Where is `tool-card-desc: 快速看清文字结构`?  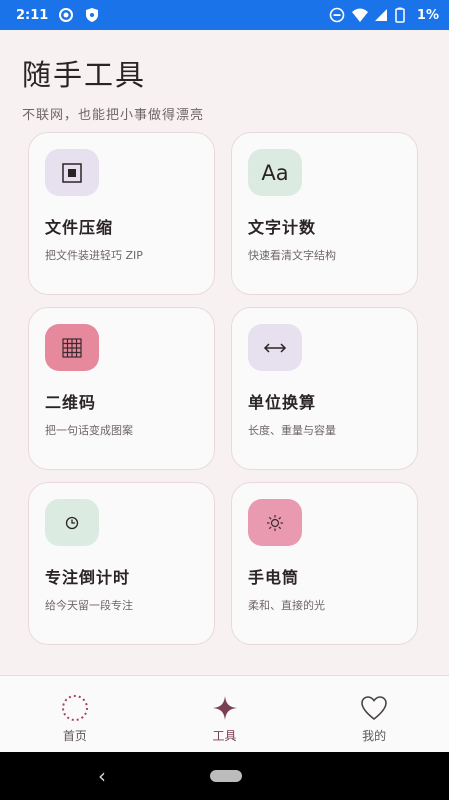 tool-card-desc: 快速看清文字结构 is located at coordinates (292, 255).